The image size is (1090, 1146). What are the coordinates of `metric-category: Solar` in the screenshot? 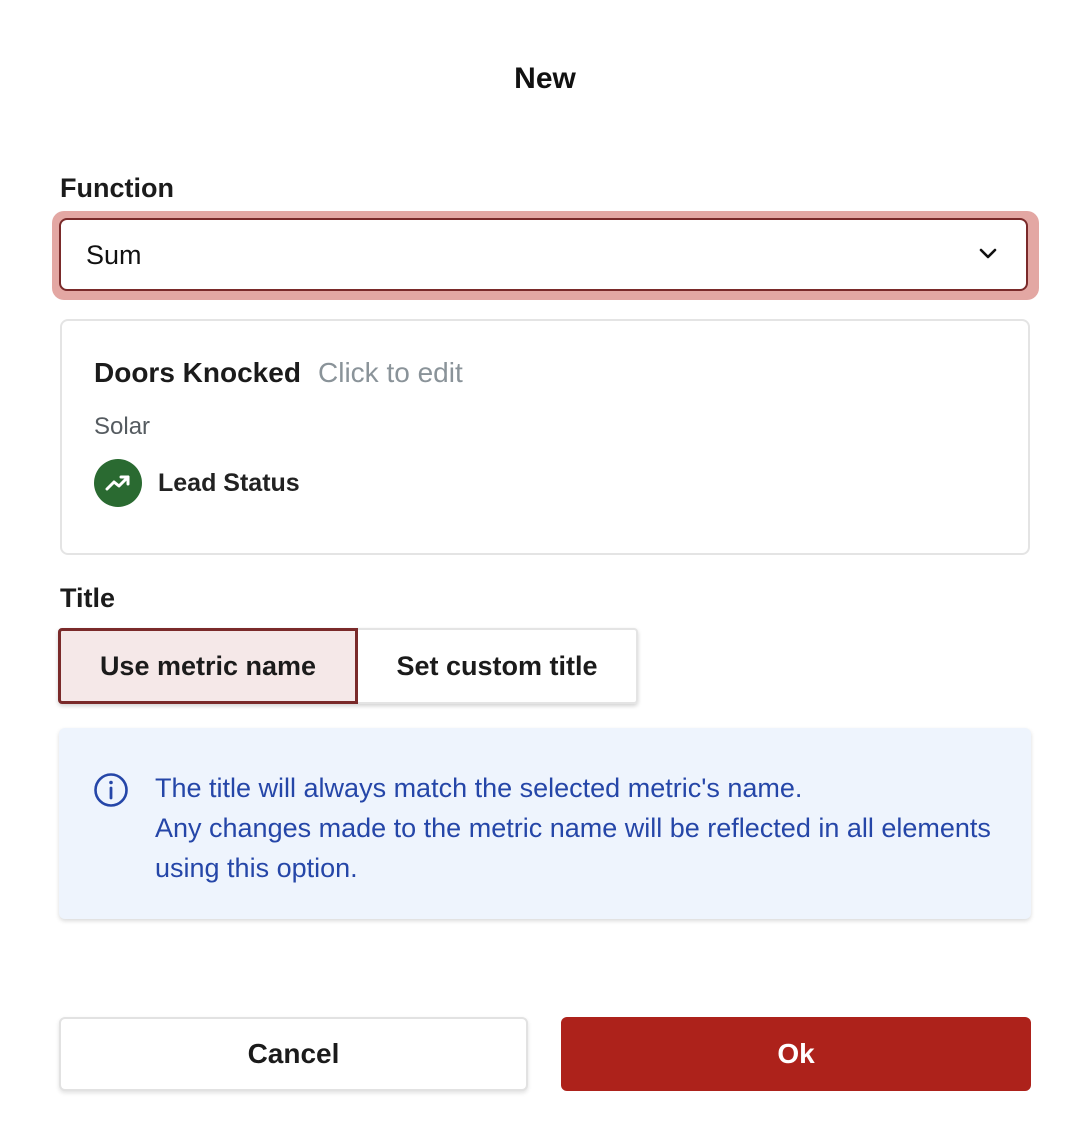 It's located at (122, 426).